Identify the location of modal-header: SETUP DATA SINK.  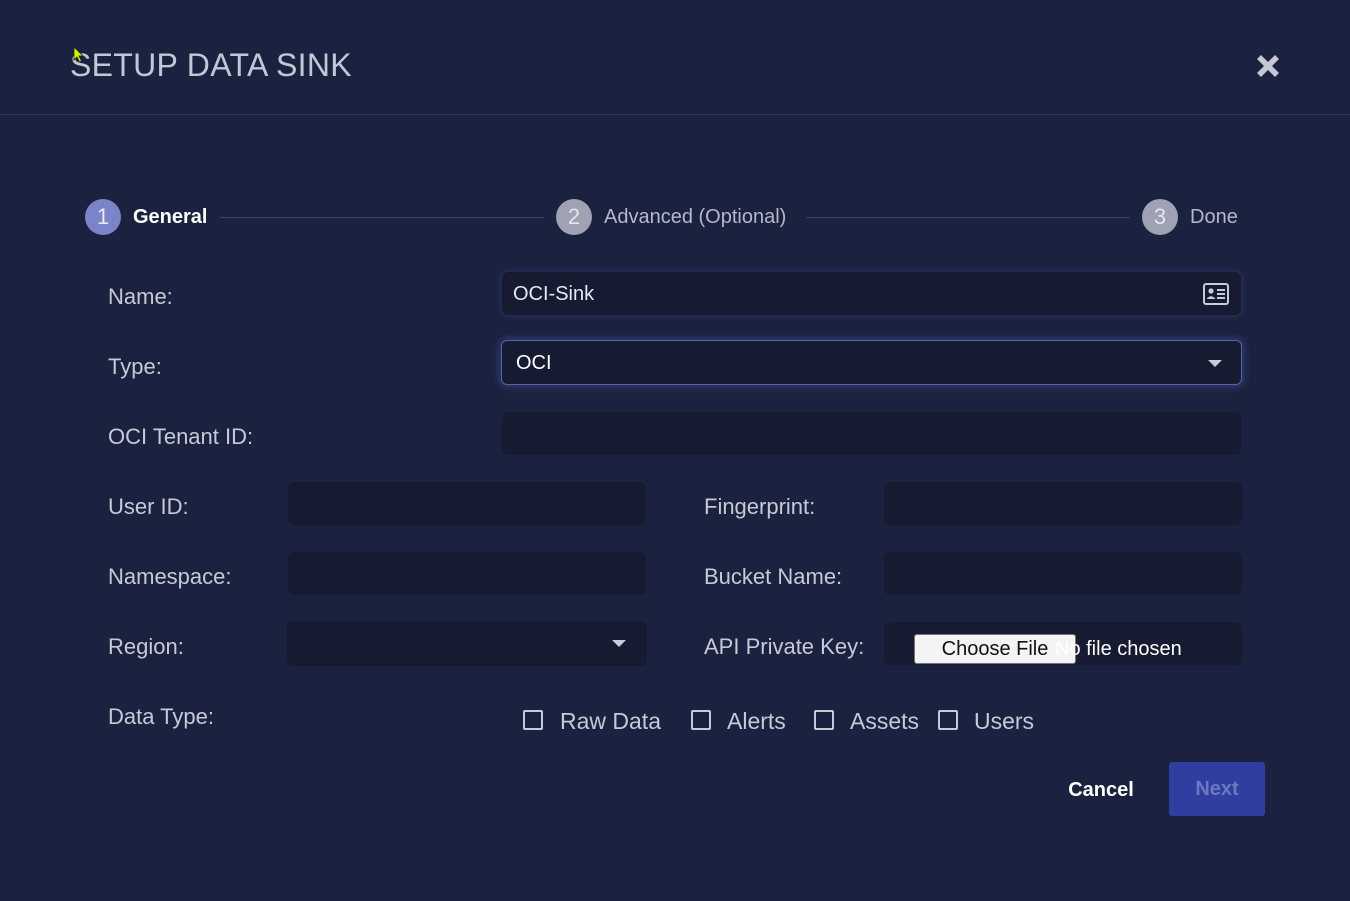
(675, 57).